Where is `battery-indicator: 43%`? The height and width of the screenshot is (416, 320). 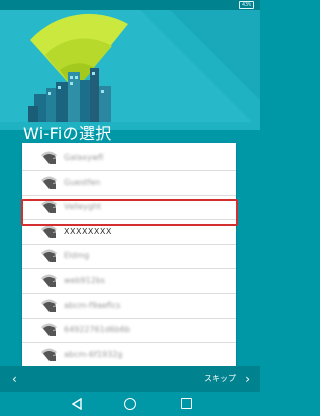 battery-indicator: 43% is located at coordinates (246, 5).